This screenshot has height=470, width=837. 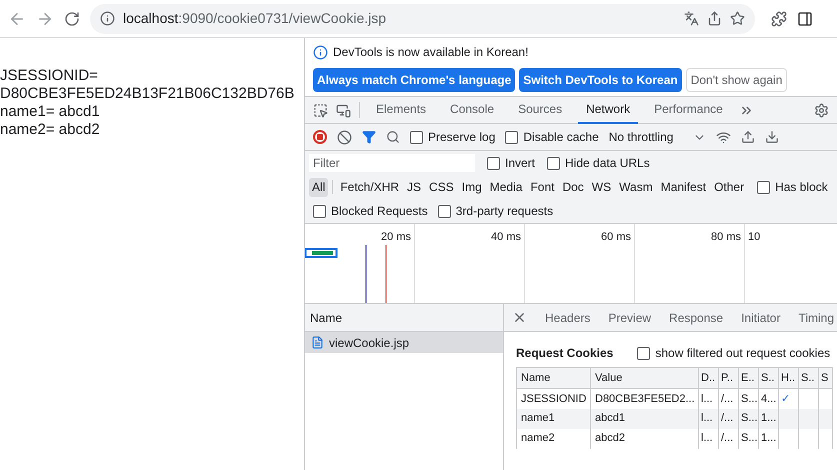 I want to click on timeline-tick-label: 80 ms, so click(x=726, y=236).